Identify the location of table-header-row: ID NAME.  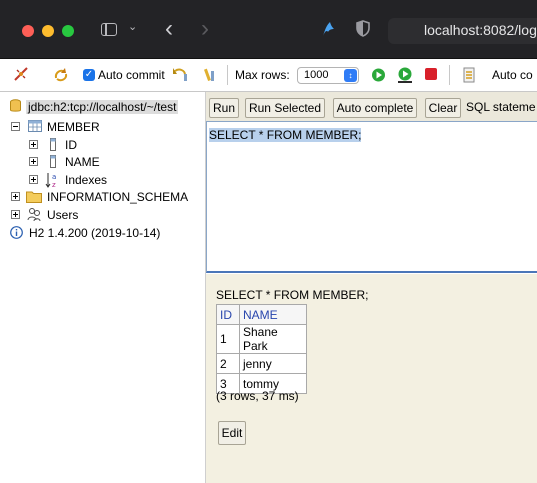
(261, 314).